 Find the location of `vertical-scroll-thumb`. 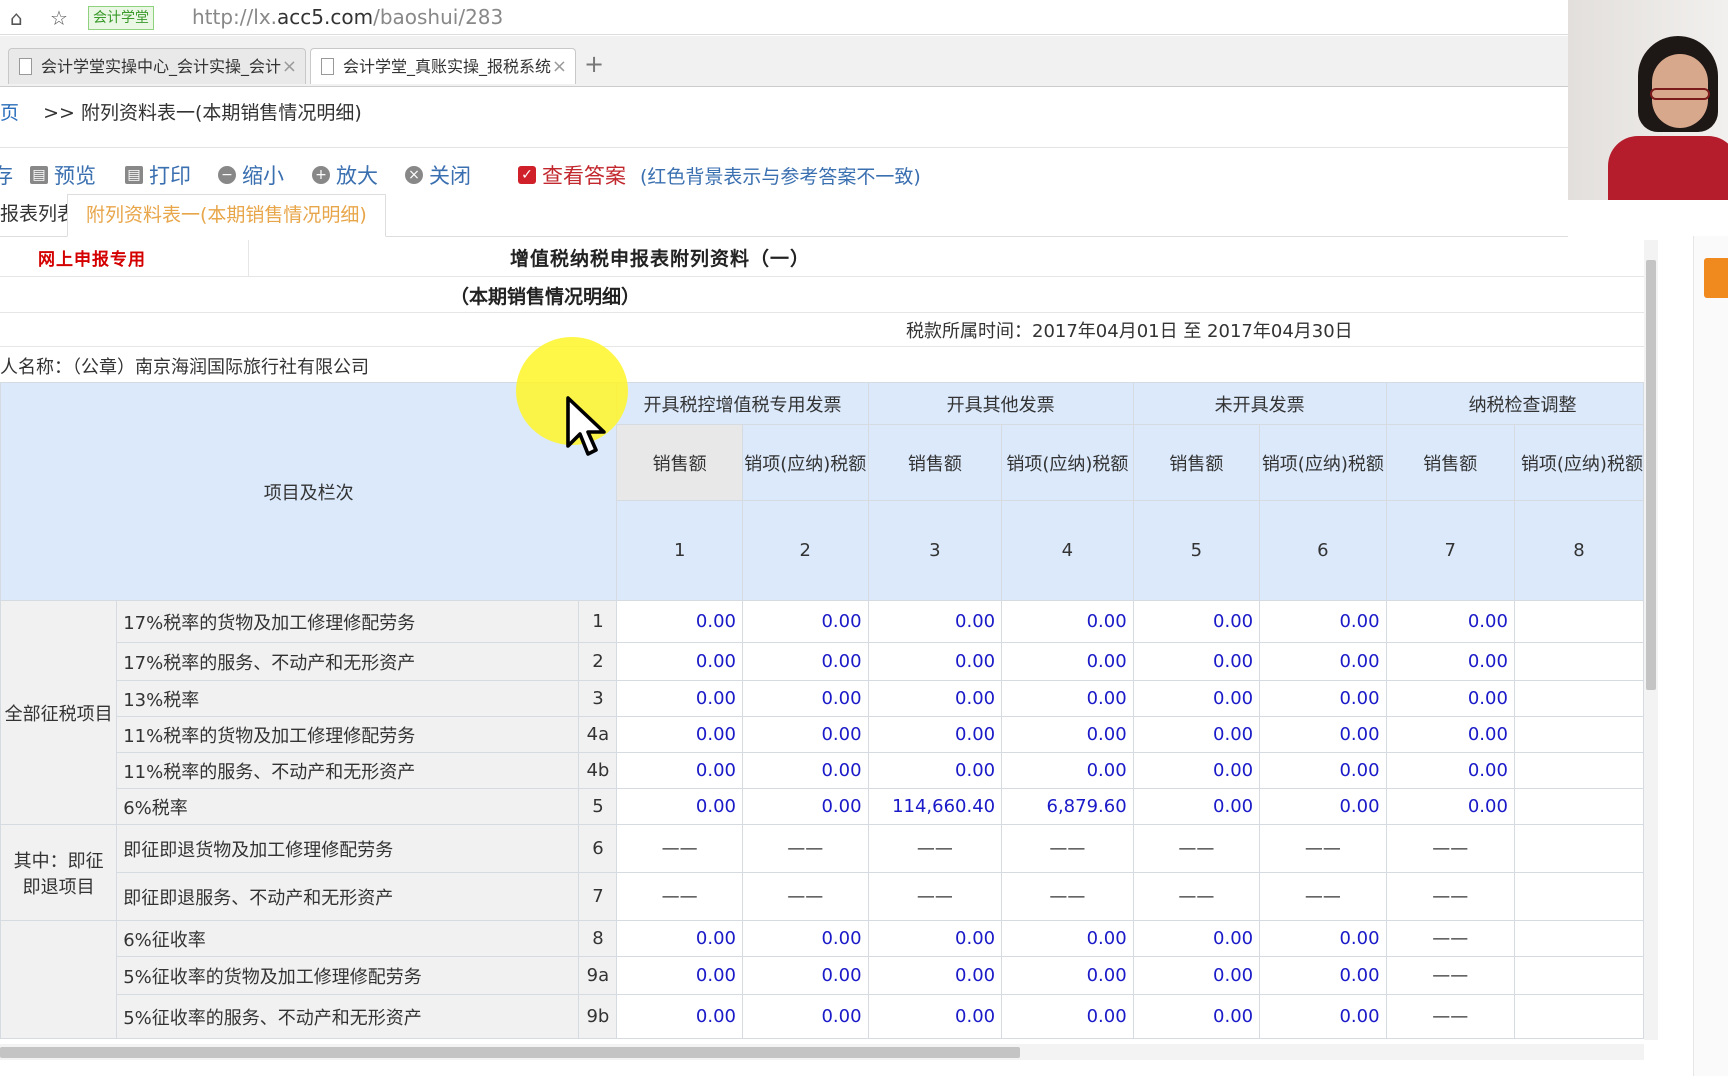

vertical-scroll-thumb is located at coordinates (1651, 475).